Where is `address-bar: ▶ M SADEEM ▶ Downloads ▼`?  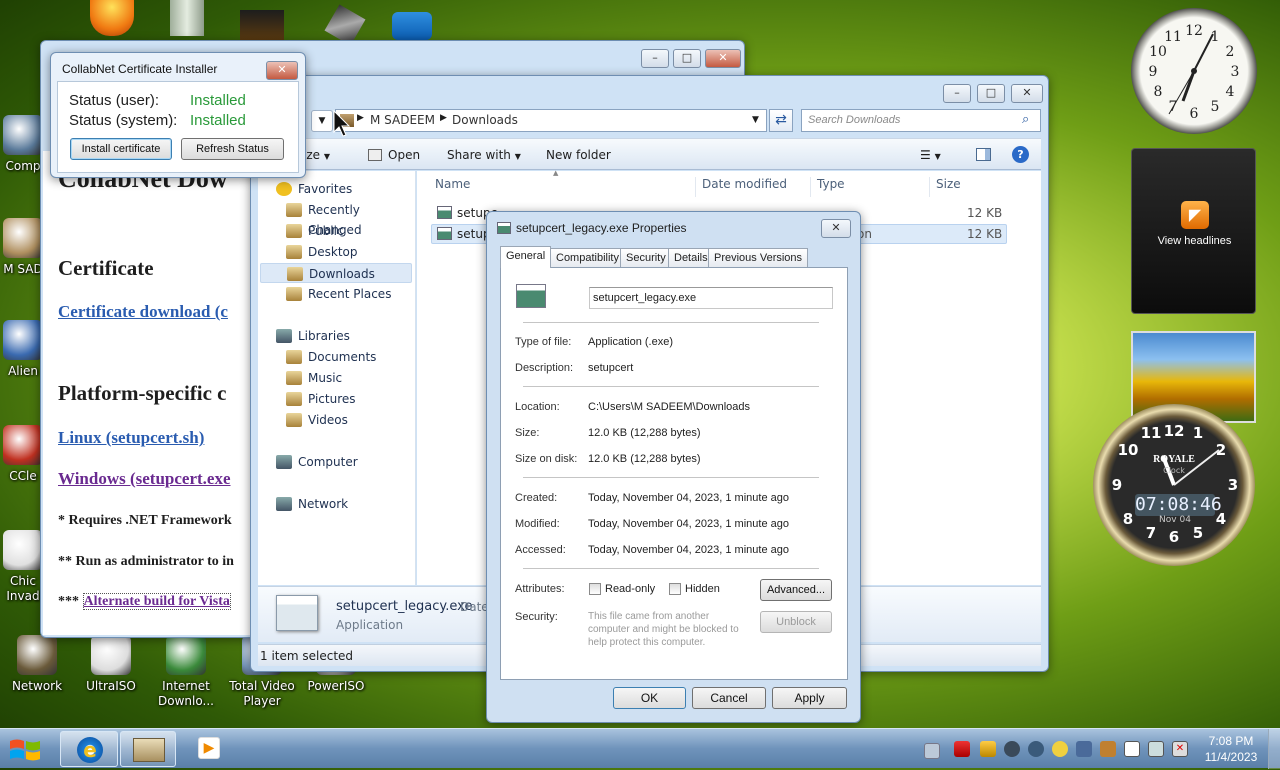 address-bar: ▶ M SADEEM ▶ Downloads ▼ is located at coordinates (551, 120).